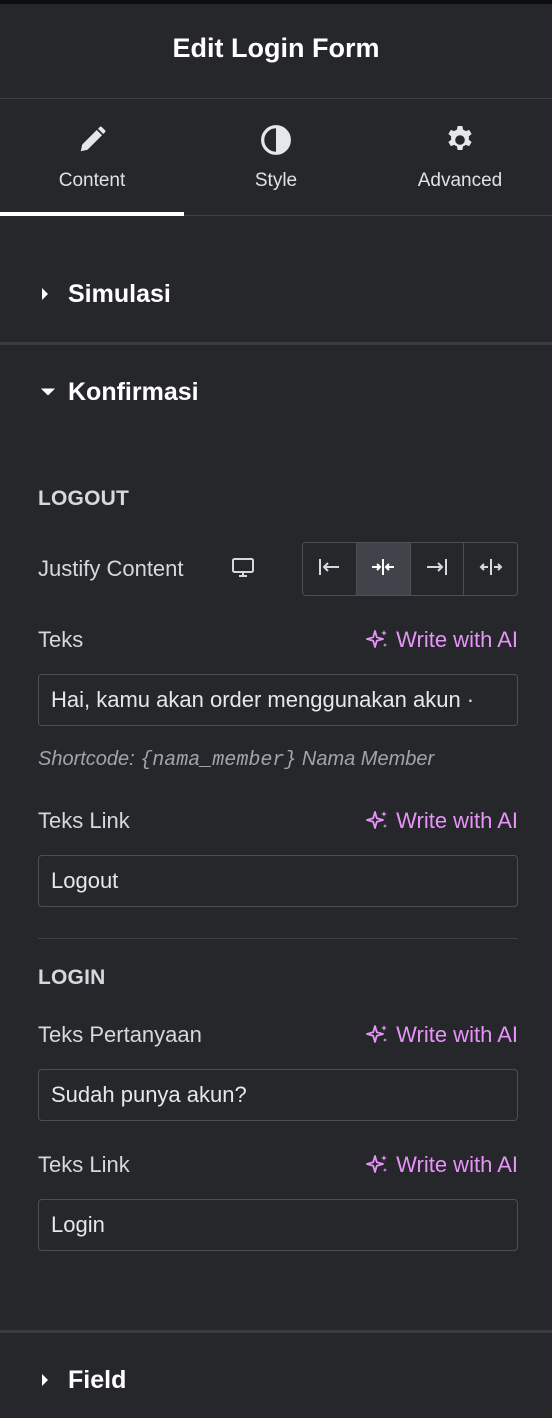  What do you see at coordinates (457, 639) in the screenshot?
I see `teks-write-with-ai-label: Write with AI` at bounding box center [457, 639].